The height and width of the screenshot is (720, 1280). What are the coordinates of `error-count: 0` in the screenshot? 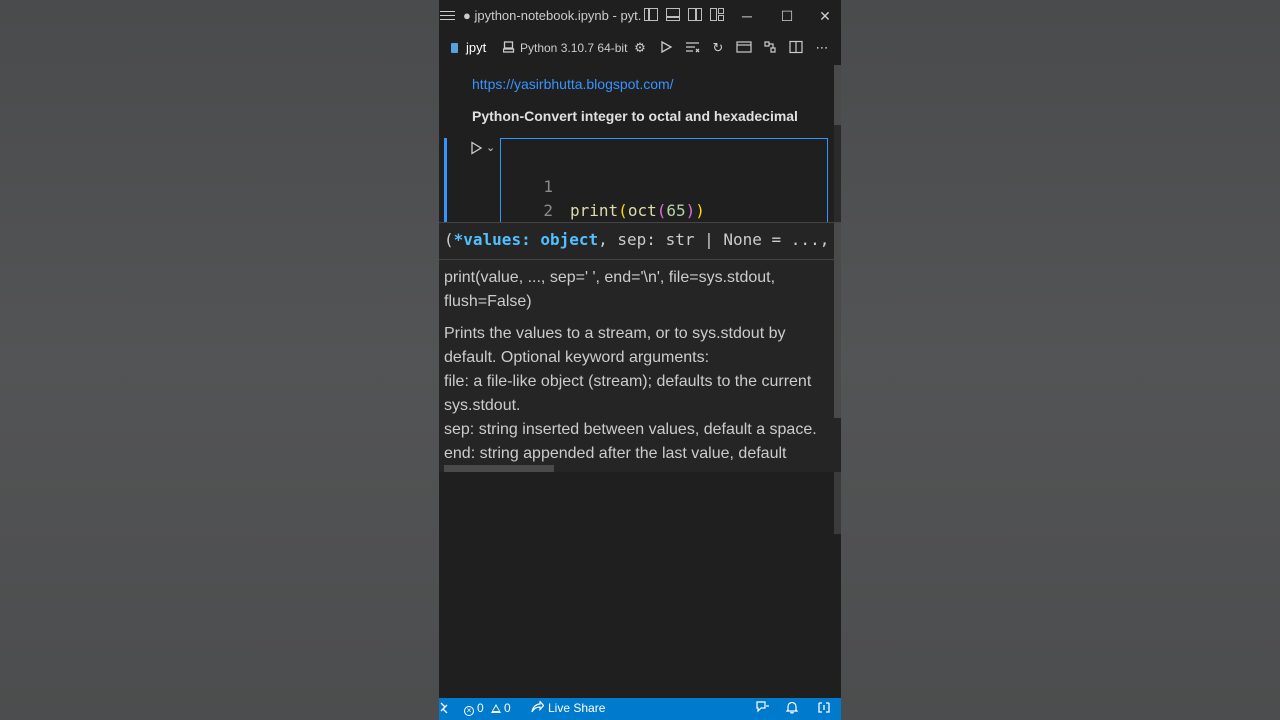 It's located at (480, 708).